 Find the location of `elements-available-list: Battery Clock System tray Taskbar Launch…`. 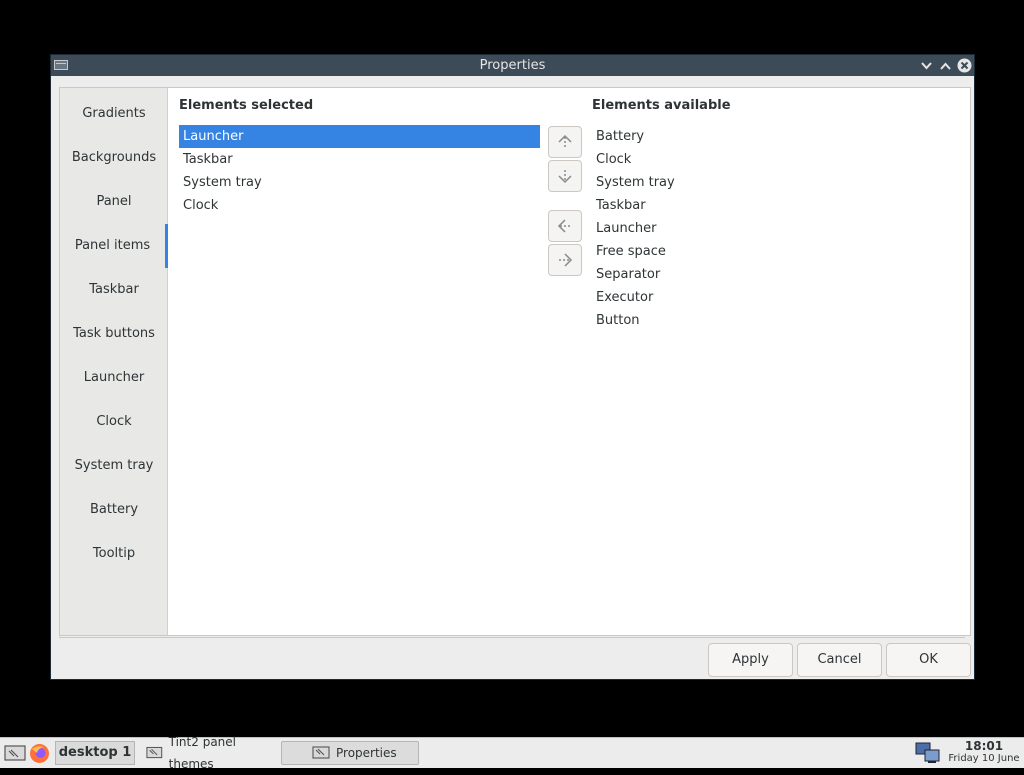

elements-available-list: Battery Clock System tray Taskbar Launch… is located at coordinates (777, 228).